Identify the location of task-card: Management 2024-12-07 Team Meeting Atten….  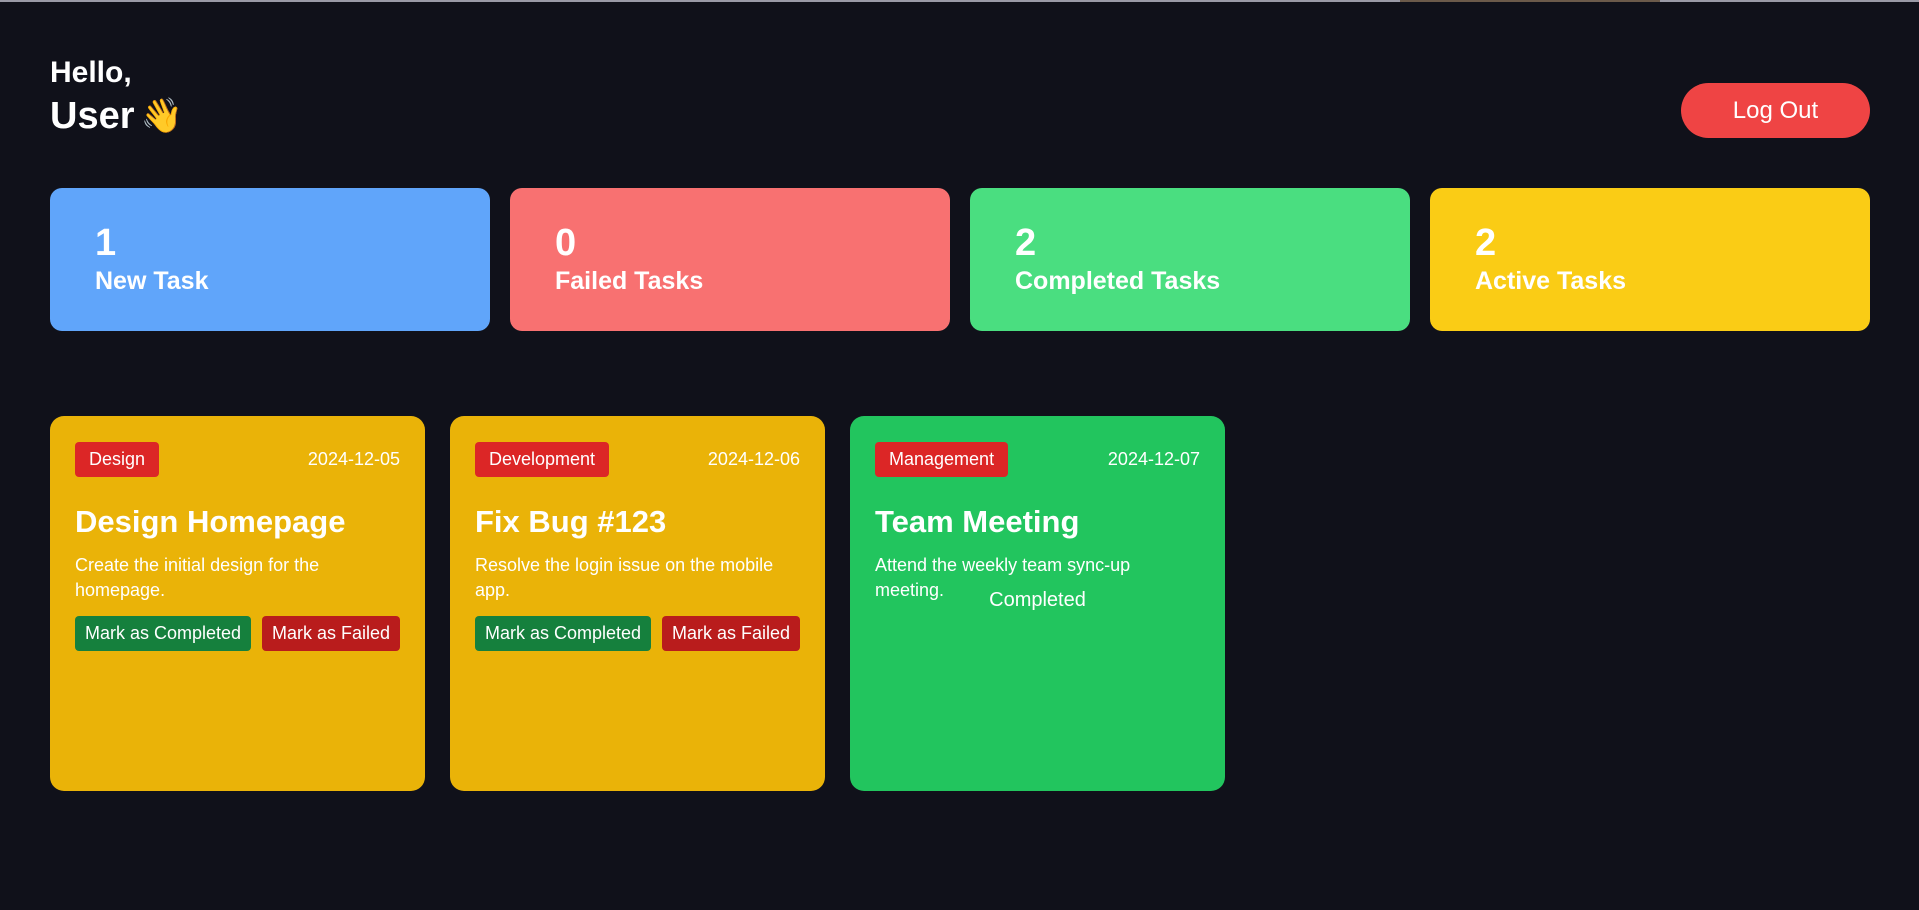
(1037, 603).